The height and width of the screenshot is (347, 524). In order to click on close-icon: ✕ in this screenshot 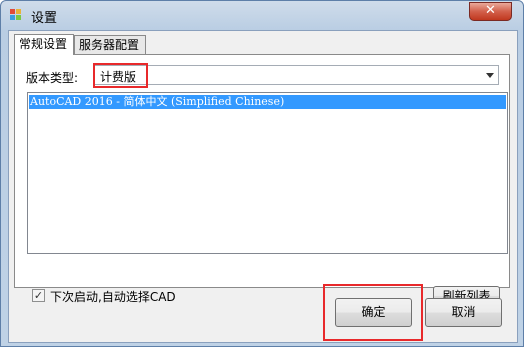, I will do `click(490, 10)`.